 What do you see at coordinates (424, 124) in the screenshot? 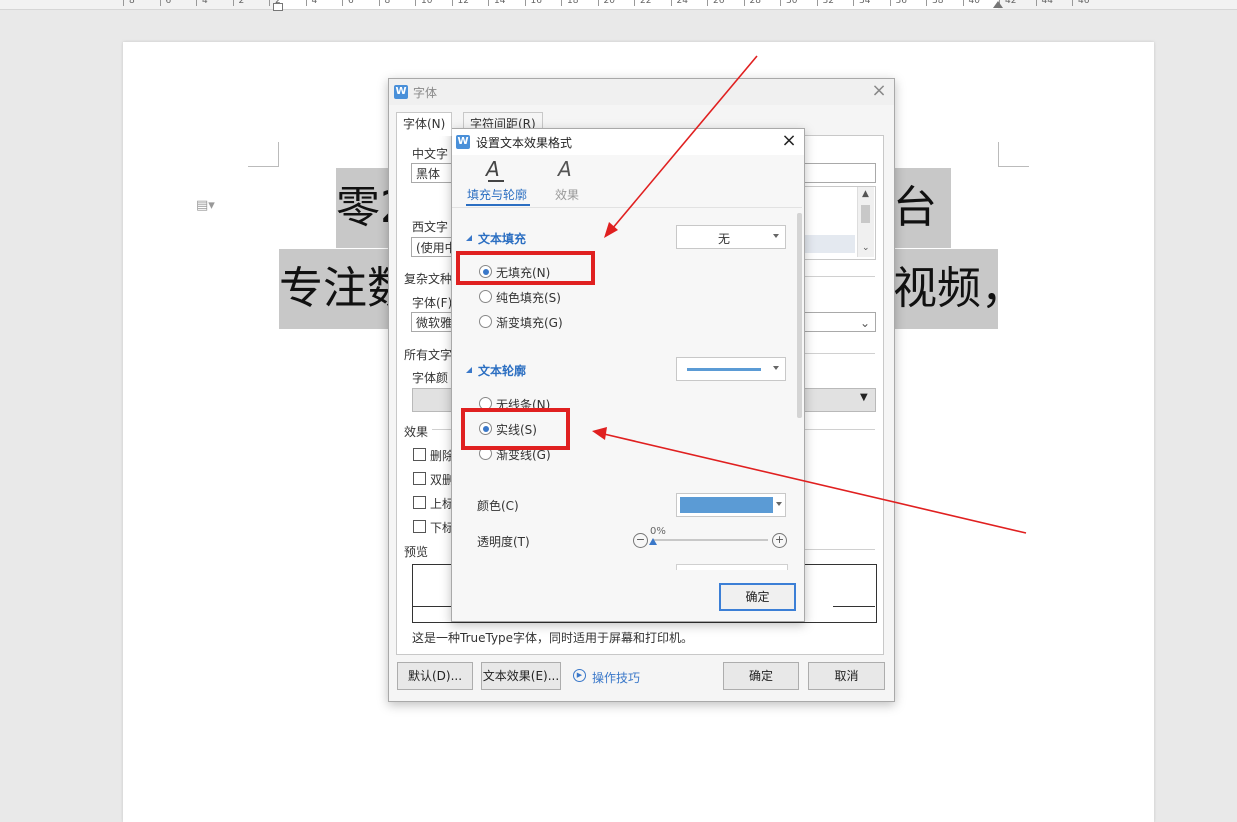
I see `tab-font: 字体(N)` at bounding box center [424, 124].